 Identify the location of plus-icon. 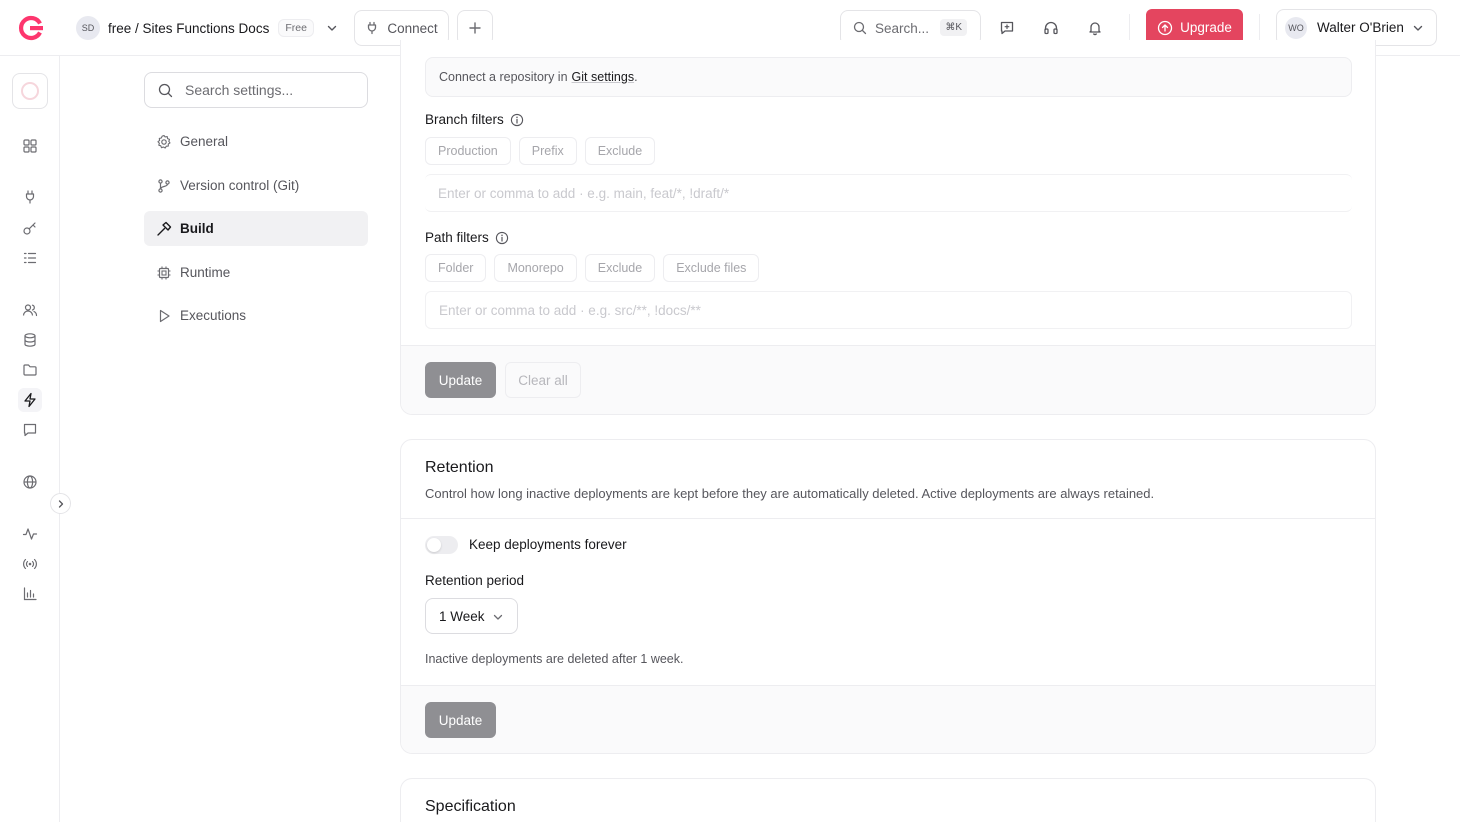
(475, 28).